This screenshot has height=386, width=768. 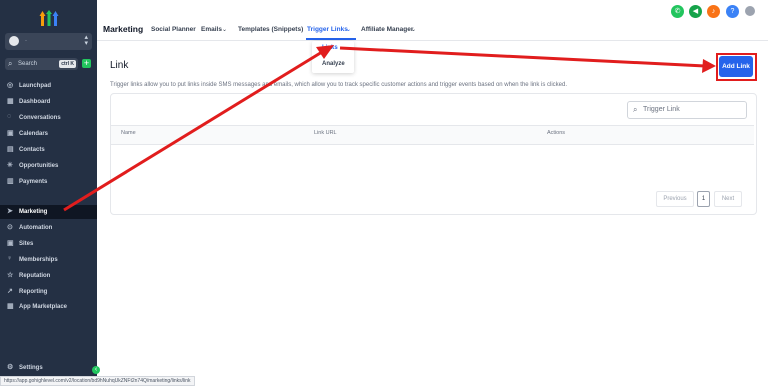 I want to click on annotation-arrow-to-add-link, so click(x=522, y=57).